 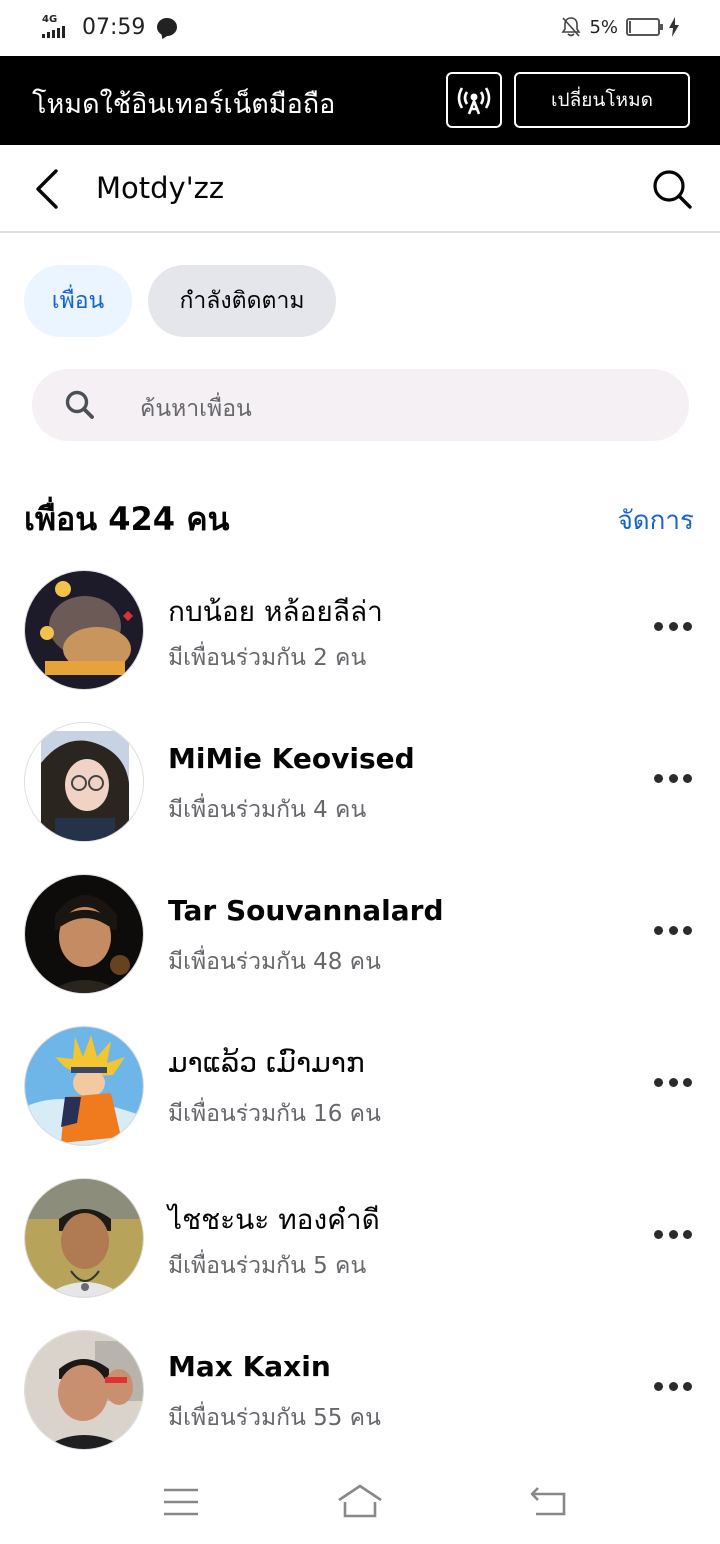 I want to click on friend-name: Tar Souvannalard, so click(x=306, y=910).